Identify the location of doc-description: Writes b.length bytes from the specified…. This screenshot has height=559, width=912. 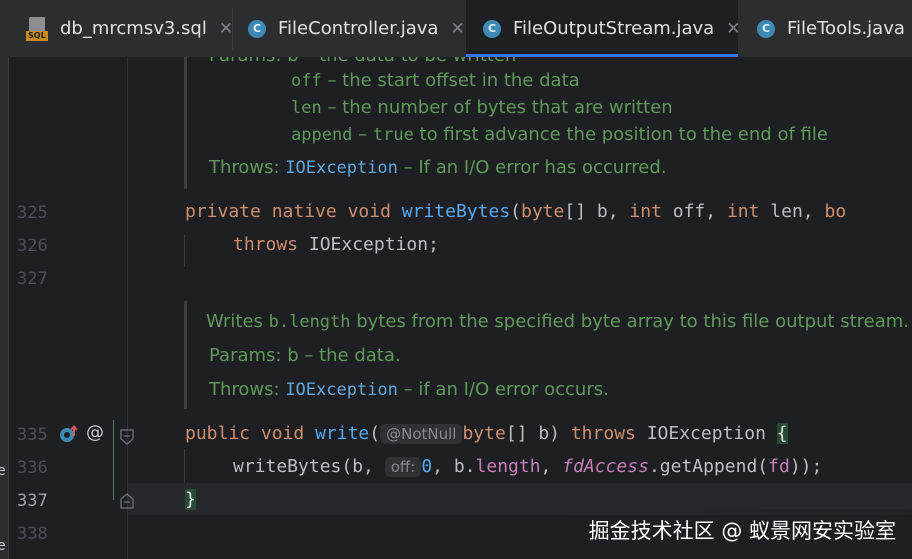
(557, 321).